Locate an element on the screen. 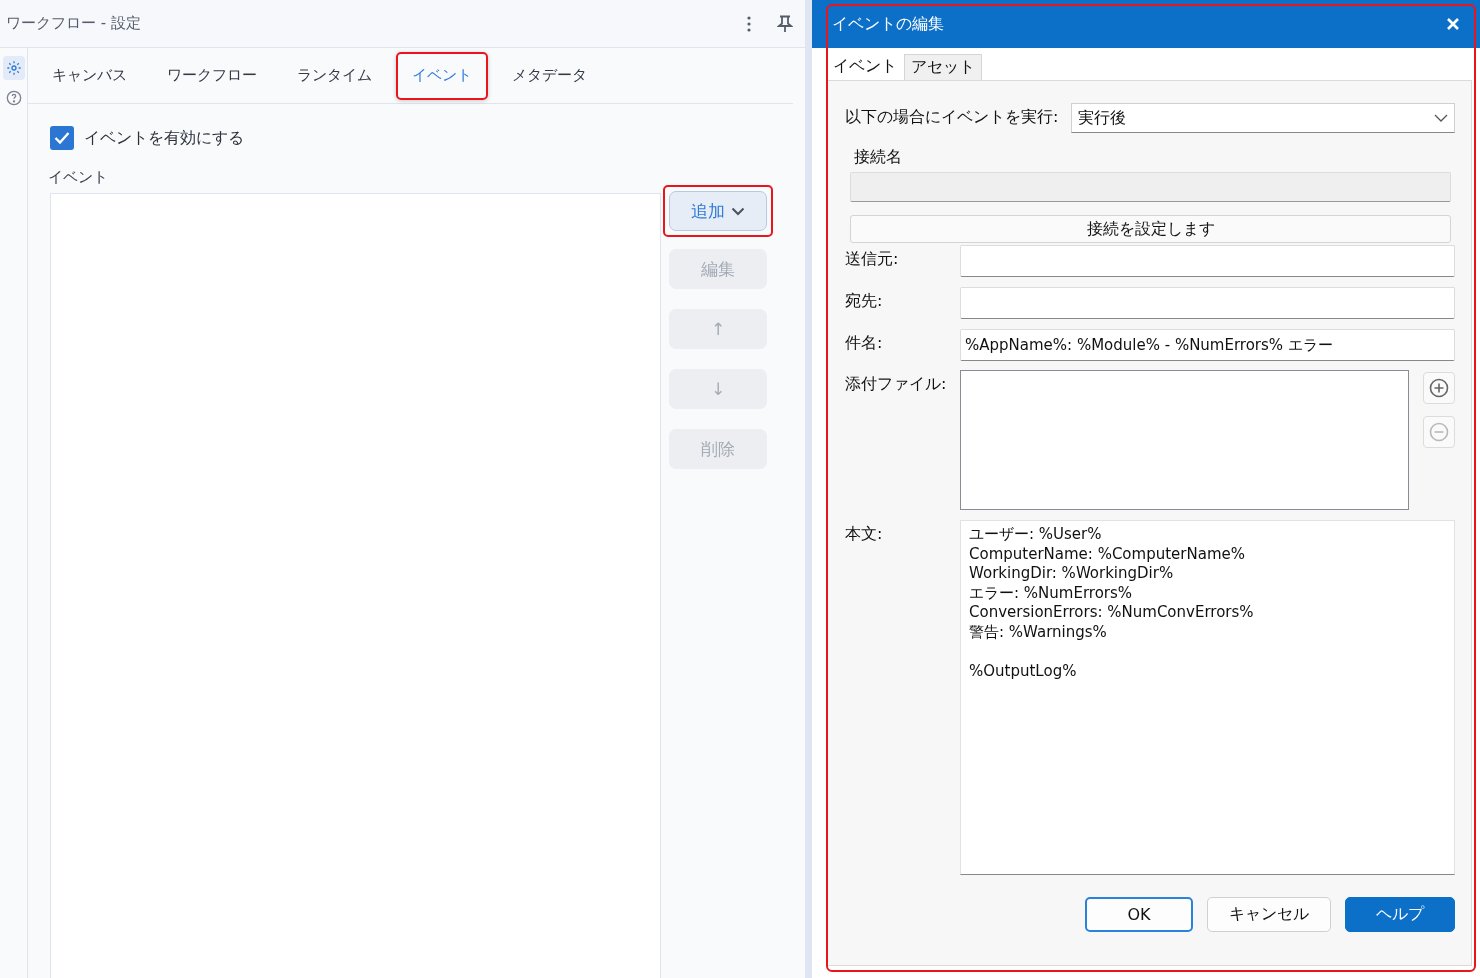  field-label: 添付ファイル: is located at coordinates (896, 384).